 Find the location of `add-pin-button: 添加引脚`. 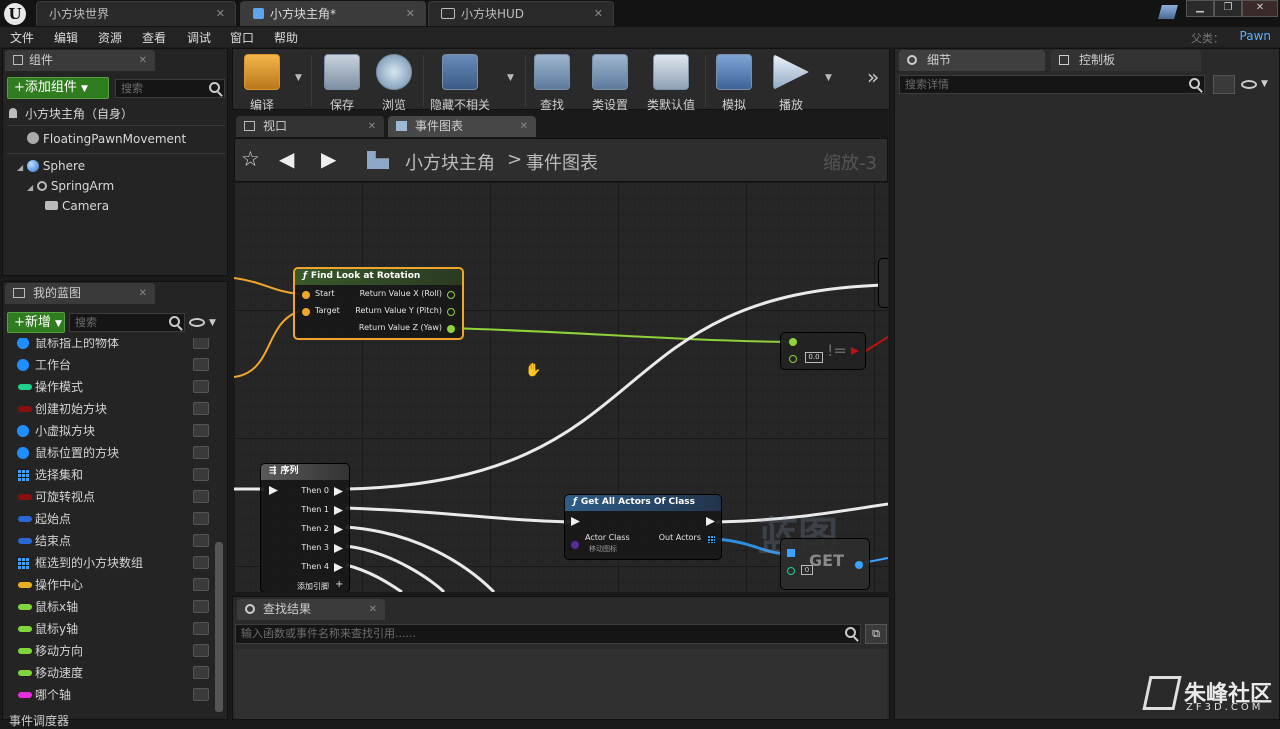

add-pin-button: 添加引脚 is located at coordinates (313, 586).